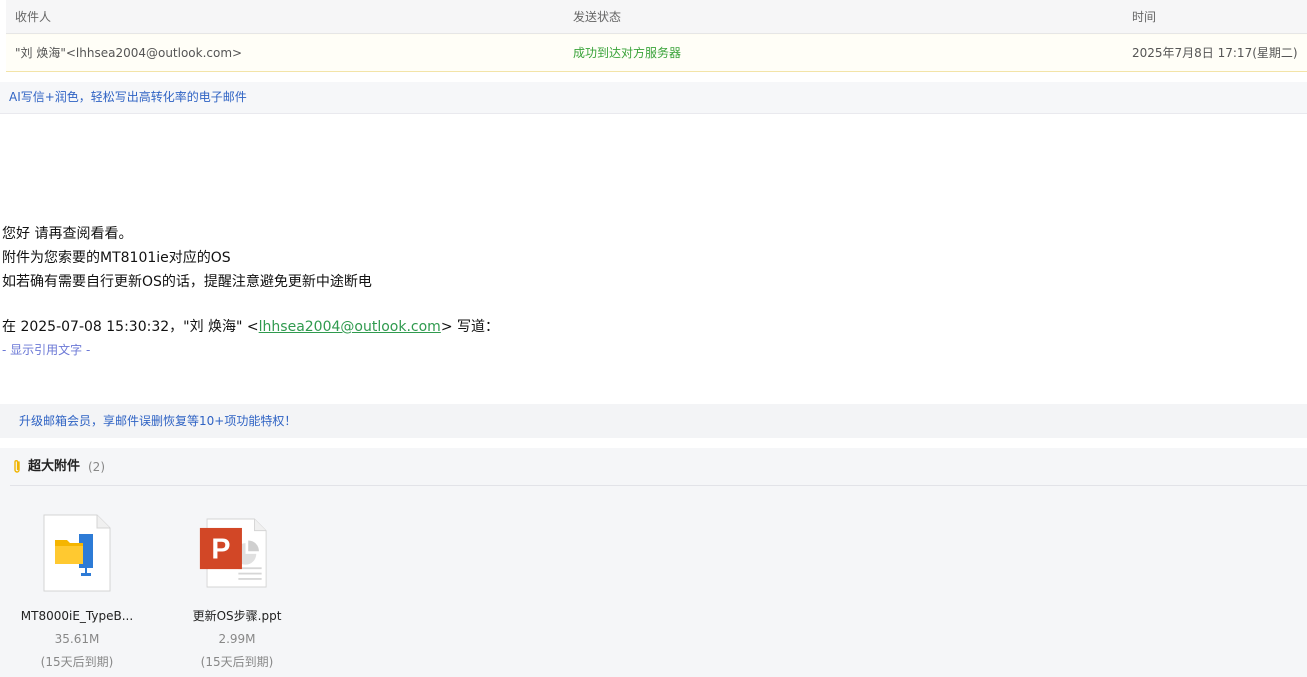  I want to click on show-quote-toggle: - 显示引用文字 -, so click(46, 350).